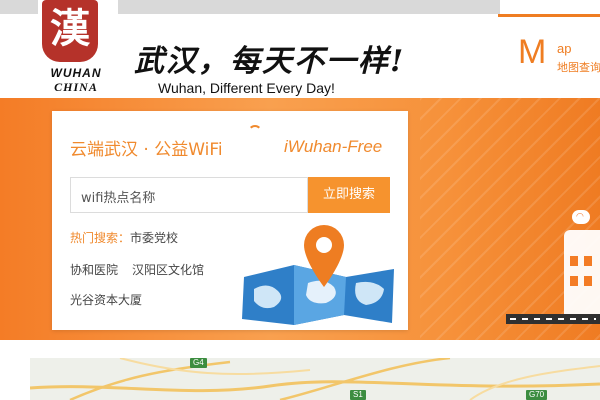  What do you see at coordinates (333, 146) in the screenshot?
I see `card-tagline: iWuhan-Free` at bounding box center [333, 146].